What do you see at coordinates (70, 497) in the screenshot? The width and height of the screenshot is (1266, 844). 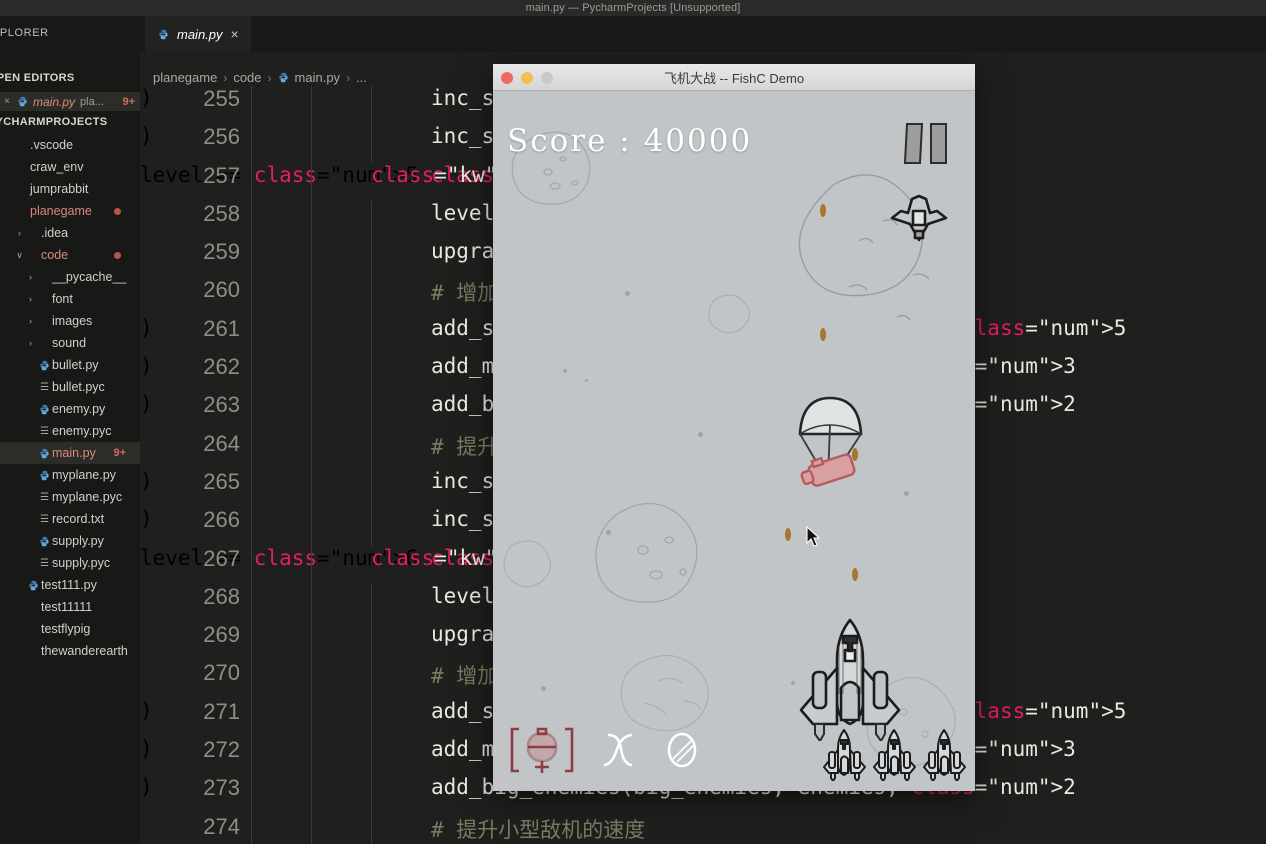 I see `file-tree-item: ☰ myplane.pyc` at bounding box center [70, 497].